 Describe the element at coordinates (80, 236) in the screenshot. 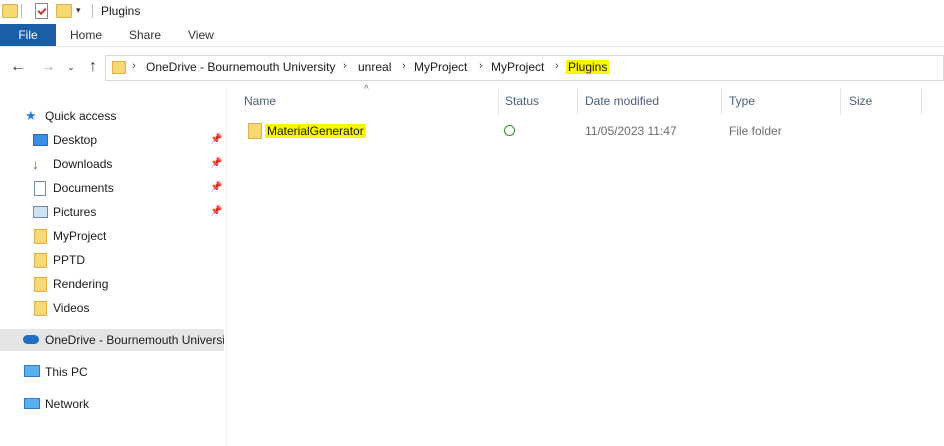

I see `sidebar-item-label: MyProject` at that location.